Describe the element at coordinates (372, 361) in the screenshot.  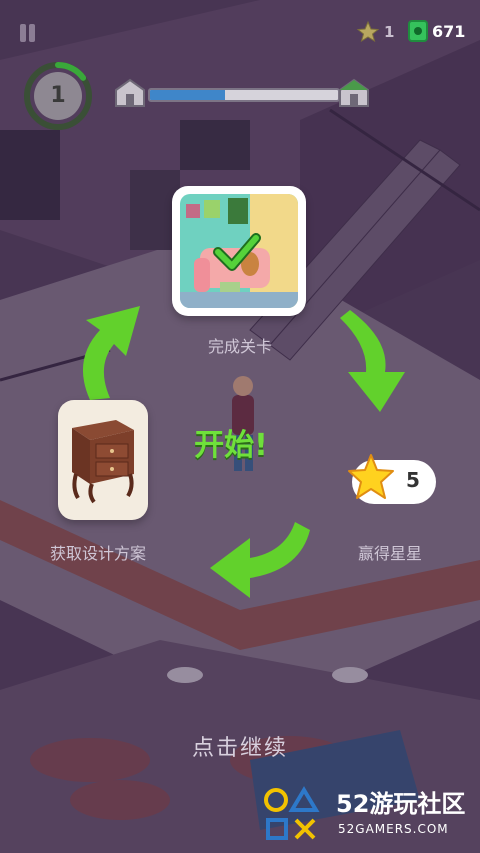
I see `arrow-to-stars` at that location.